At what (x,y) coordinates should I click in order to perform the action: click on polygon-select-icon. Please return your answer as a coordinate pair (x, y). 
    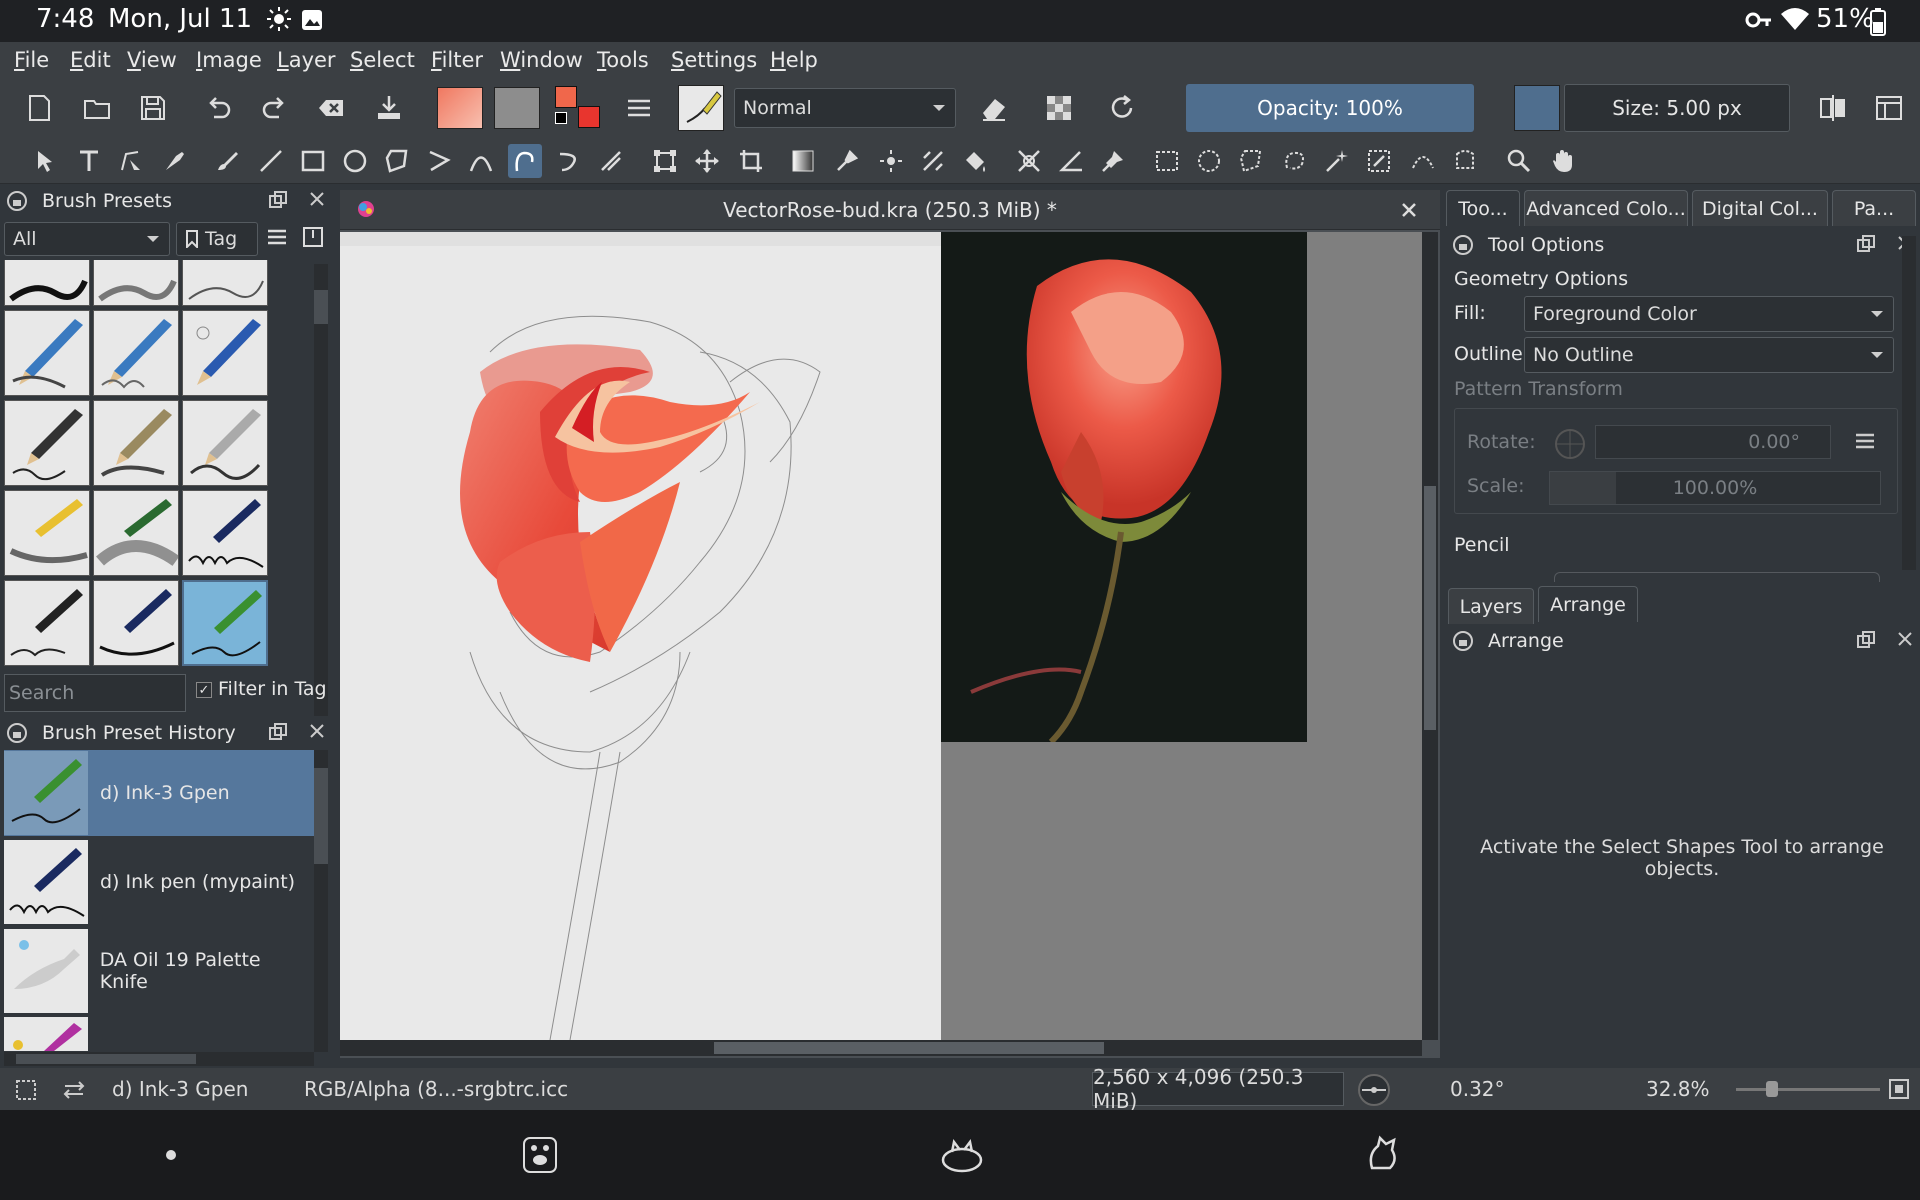
    Looking at the image, I should click on (1251, 161).